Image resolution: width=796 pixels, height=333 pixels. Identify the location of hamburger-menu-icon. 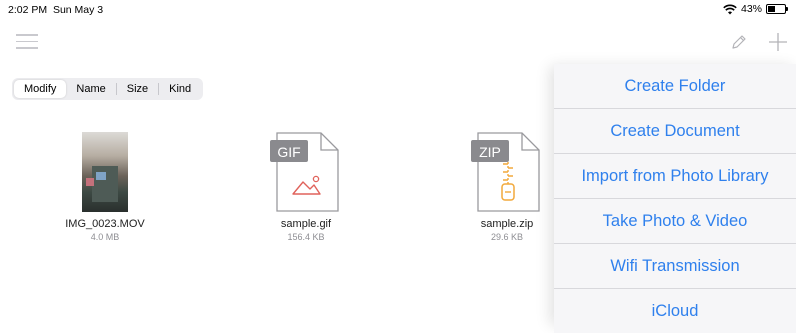
(27, 42).